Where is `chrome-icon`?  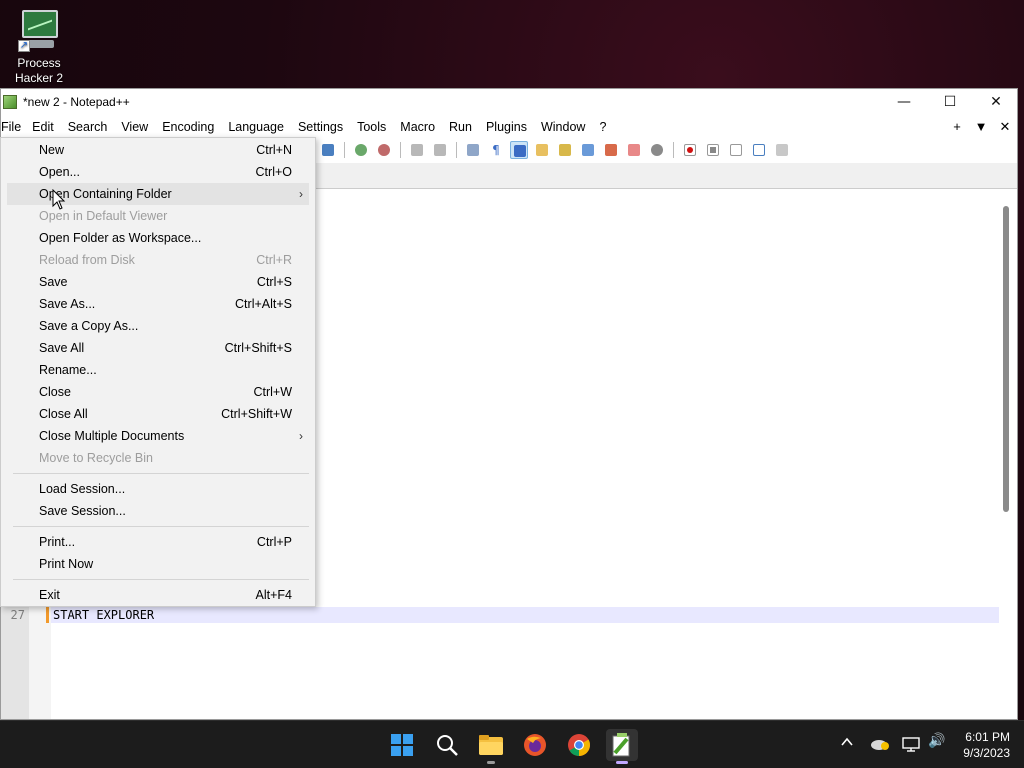 chrome-icon is located at coordinates (579, 745).